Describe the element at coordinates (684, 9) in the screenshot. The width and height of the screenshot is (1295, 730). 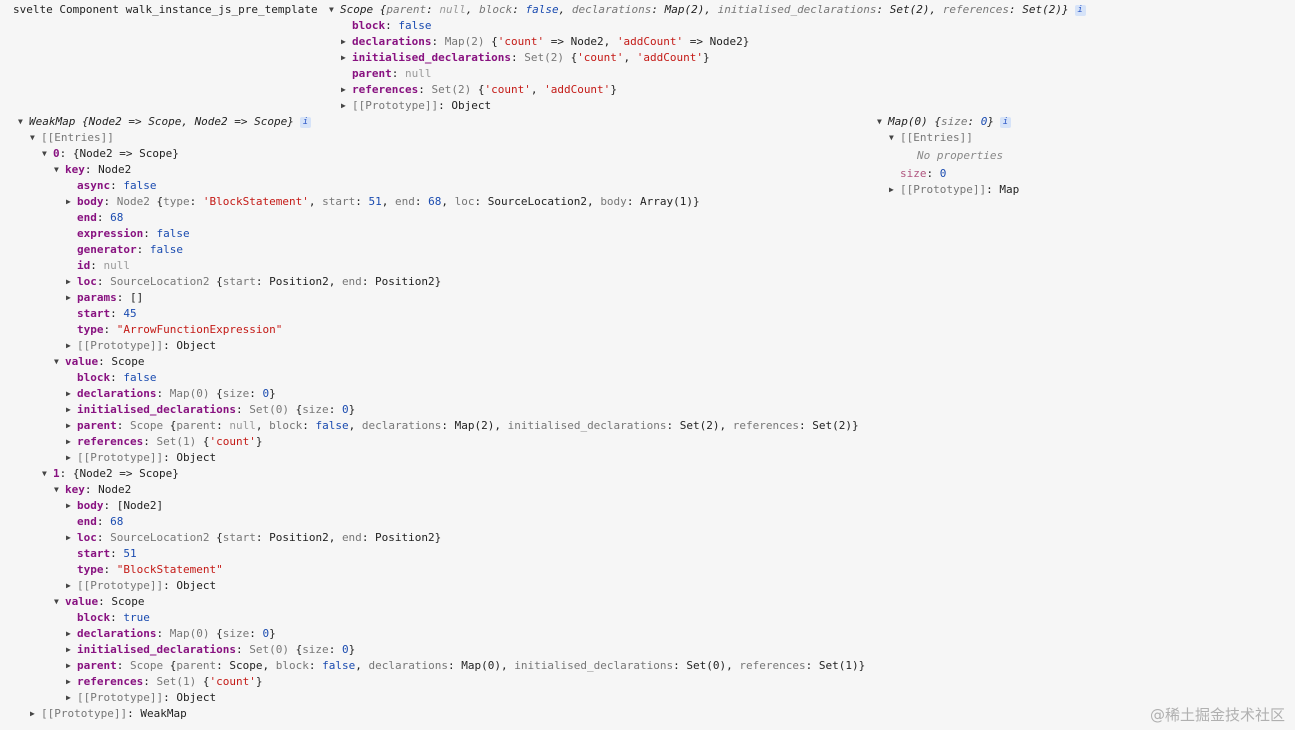
I see `text: : Map(2),` at that location.